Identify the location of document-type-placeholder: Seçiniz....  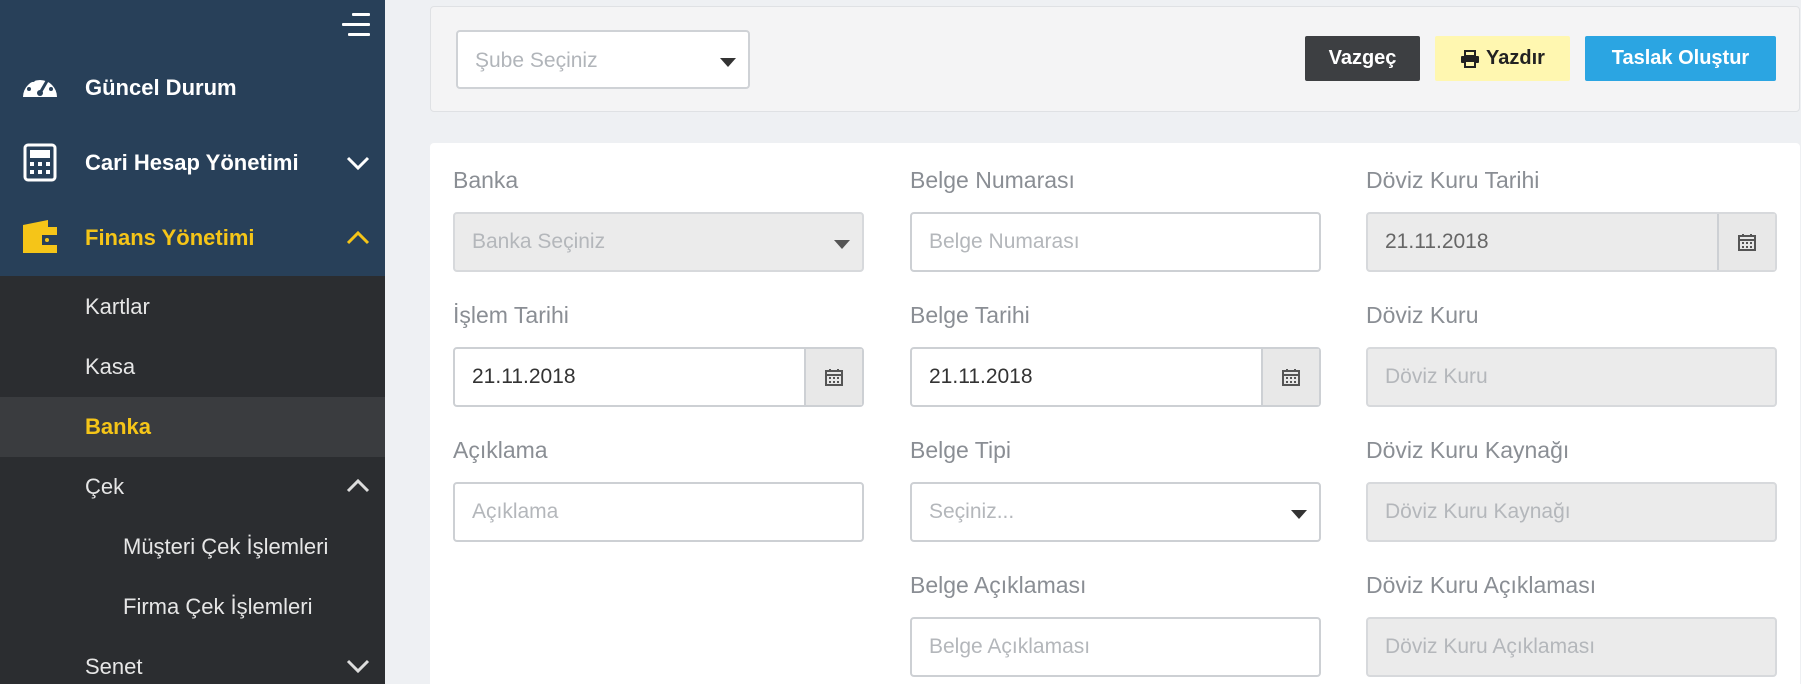
(972, 511).